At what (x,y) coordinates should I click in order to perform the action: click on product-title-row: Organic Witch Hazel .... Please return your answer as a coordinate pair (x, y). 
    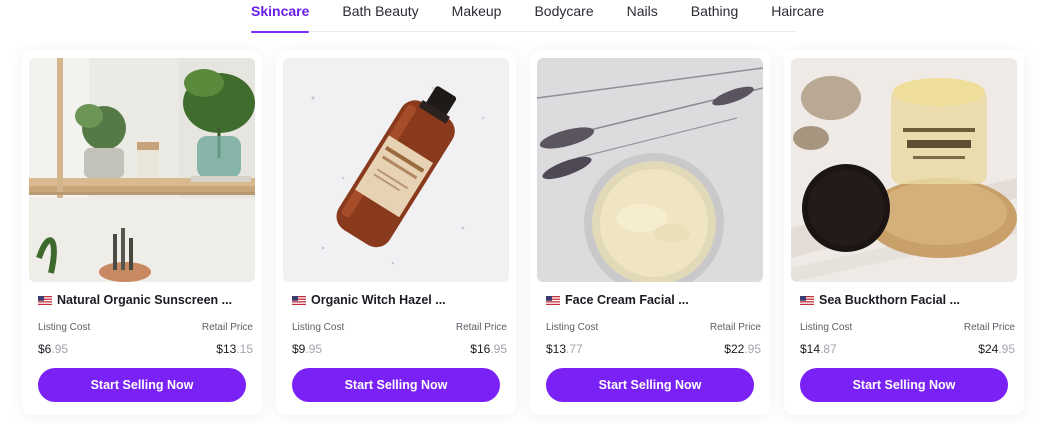
    Looking at the image, I should click on (399, 300).